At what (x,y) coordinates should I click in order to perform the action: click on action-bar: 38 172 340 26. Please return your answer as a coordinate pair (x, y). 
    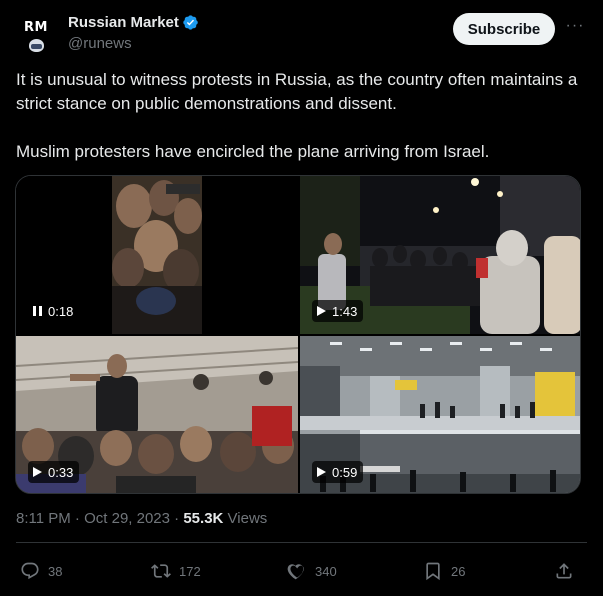
    Looking at the image, I should click on (301, 571).